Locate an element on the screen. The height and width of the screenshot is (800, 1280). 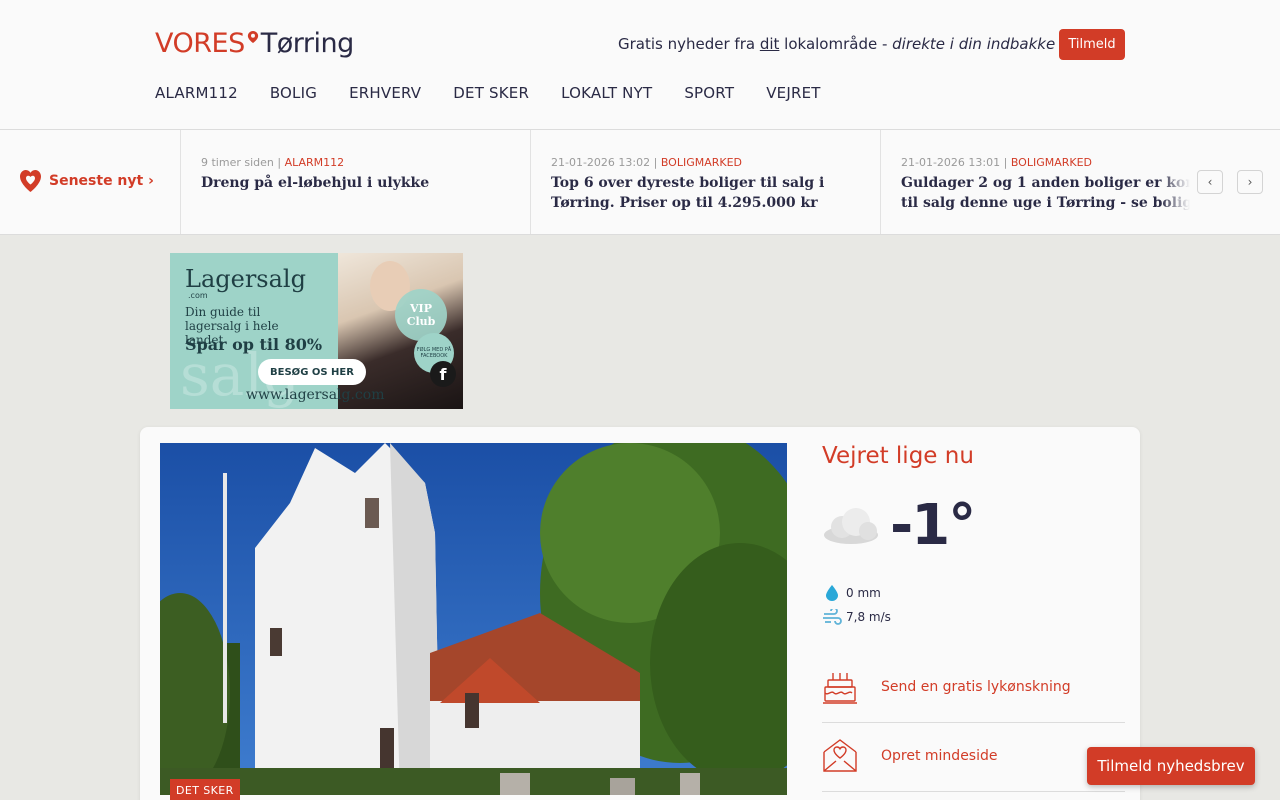
ad-cta-button: BESØG OS HER is located at coordinates (312, 372).